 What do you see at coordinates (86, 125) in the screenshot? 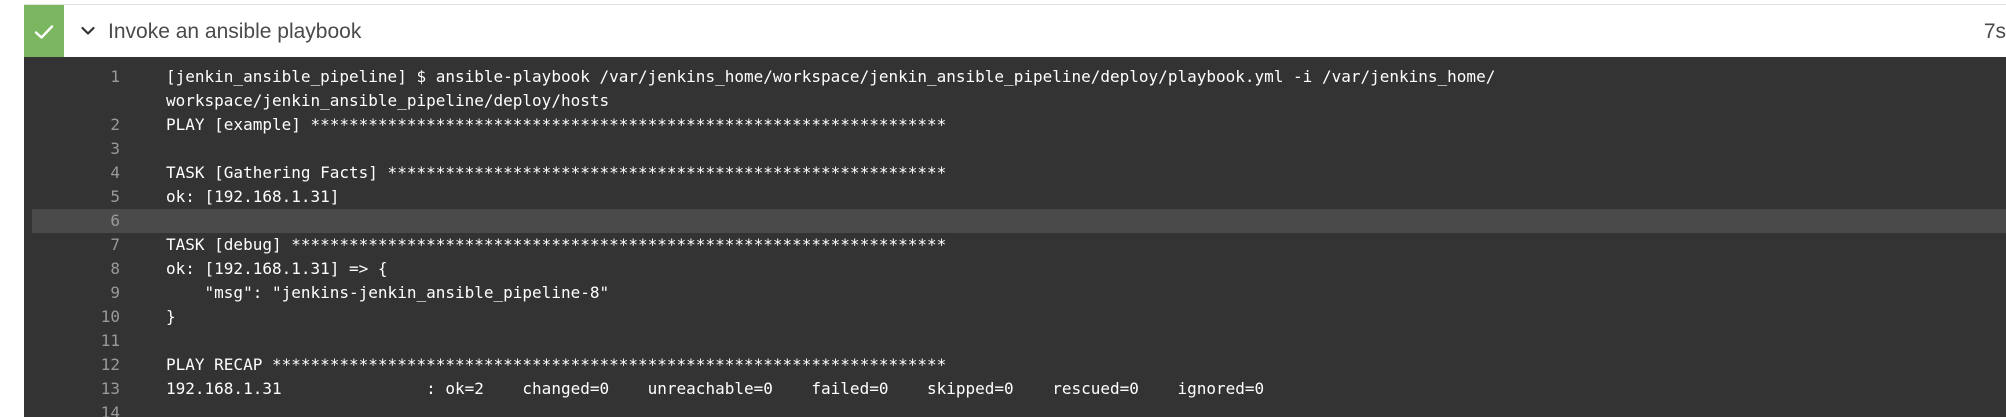
I see `line-number-link: 2` at bounding box center [86, 125].